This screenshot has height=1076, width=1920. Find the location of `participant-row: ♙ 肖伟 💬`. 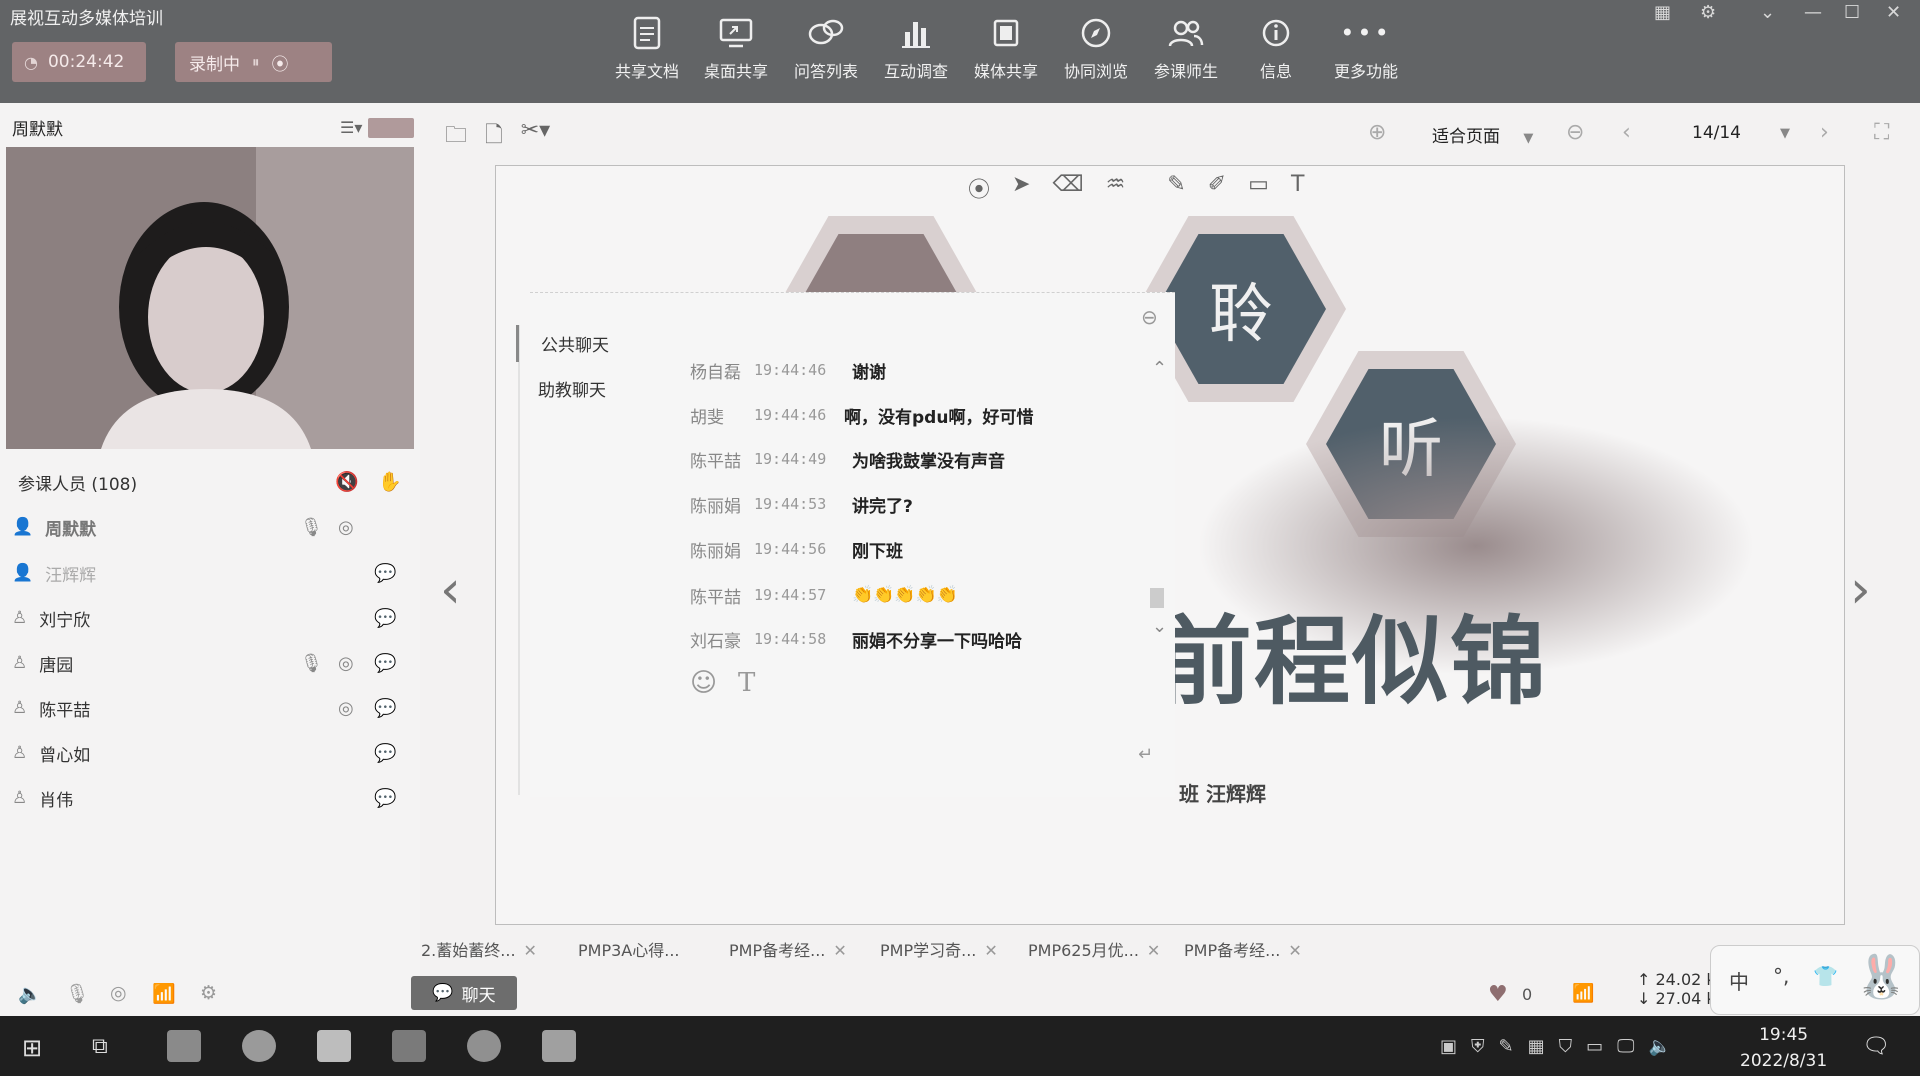

participant-row: ♙ 肖伟 💬 is located at coordinates (212, 798).